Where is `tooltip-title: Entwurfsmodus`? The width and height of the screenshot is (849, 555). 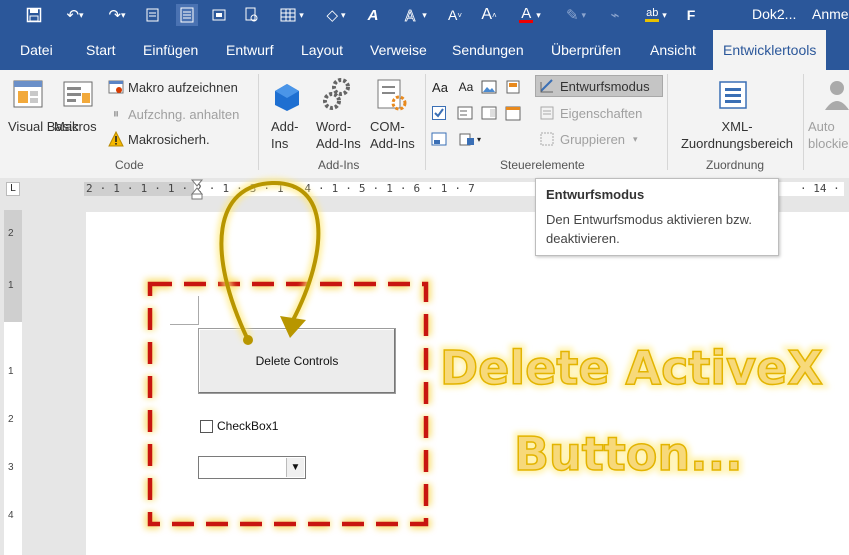 tooltip-title: Entwurfsmodus is located at coordinates (595, 194).